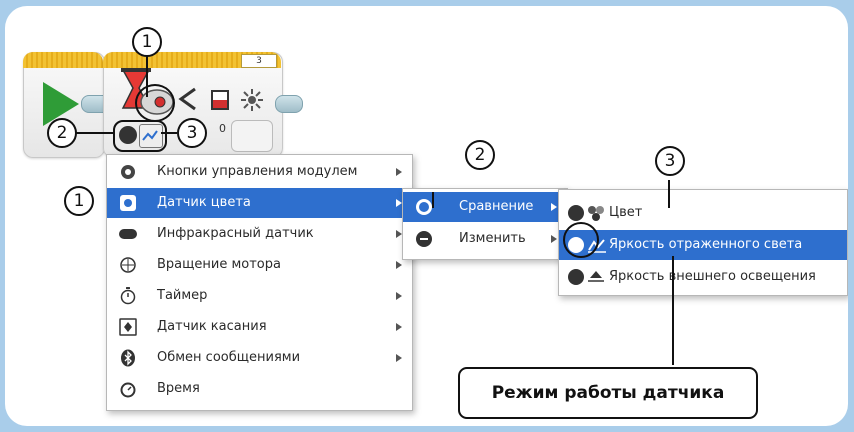 The image size is (854, 432). What do you see at coordinates (252, 100) in the screenshot?
I see `light-icon` at bounding box center [252, 100].